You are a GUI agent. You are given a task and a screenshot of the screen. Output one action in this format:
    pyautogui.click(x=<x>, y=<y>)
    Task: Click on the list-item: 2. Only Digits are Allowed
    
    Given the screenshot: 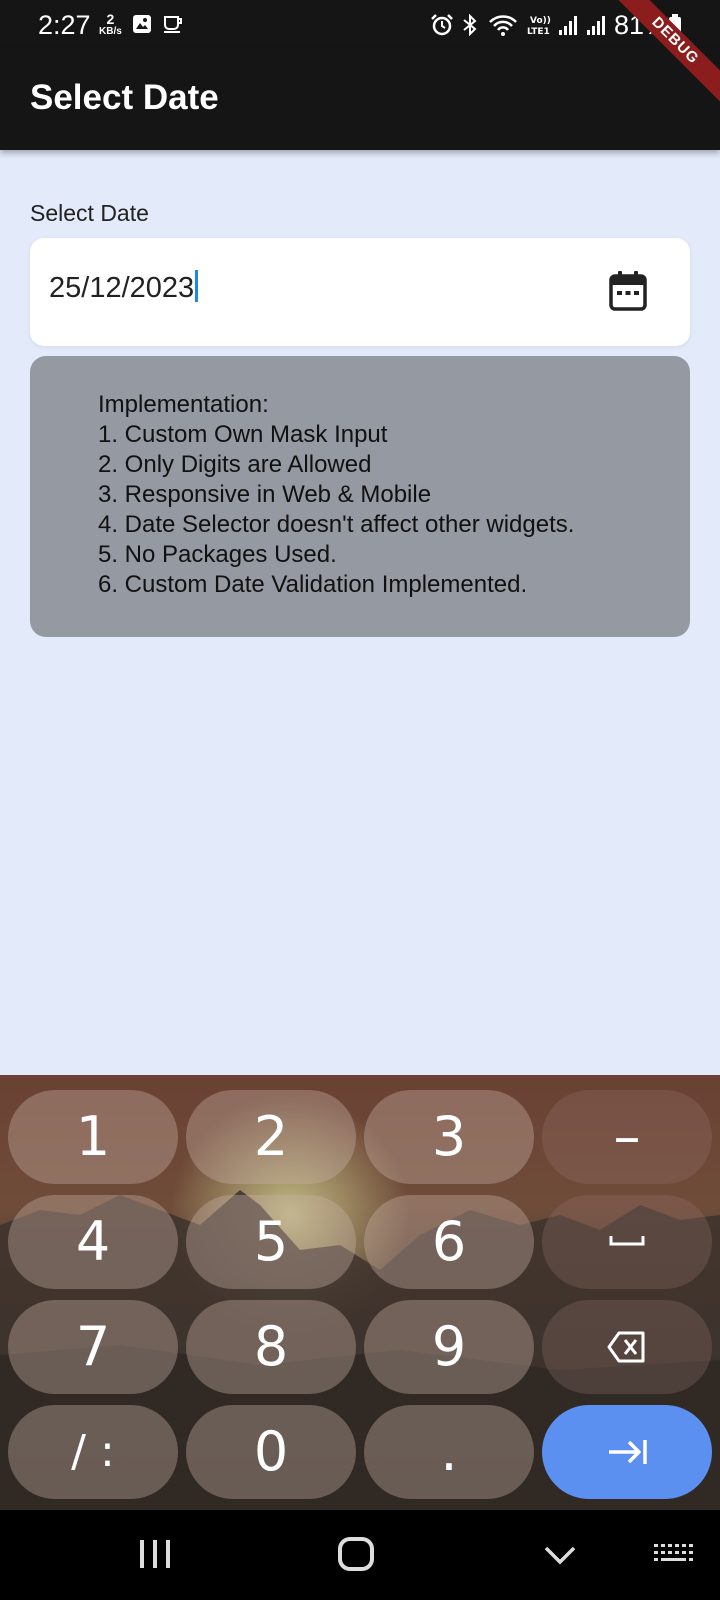 What is the action you would take?
    pyautogui.click(x=235, y=464)
    